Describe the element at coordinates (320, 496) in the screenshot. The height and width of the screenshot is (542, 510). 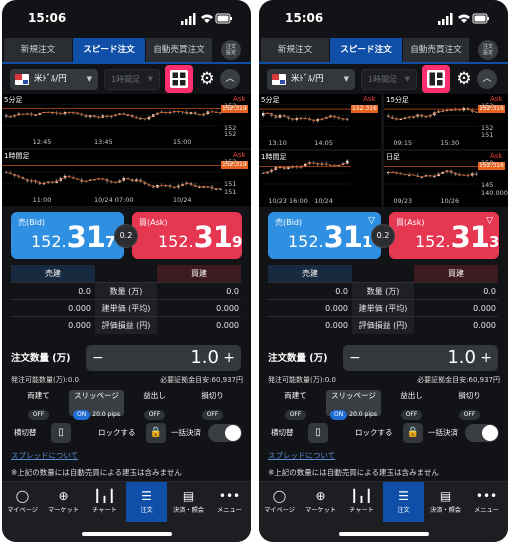
I see `globe-icon: ⊕` at that location.